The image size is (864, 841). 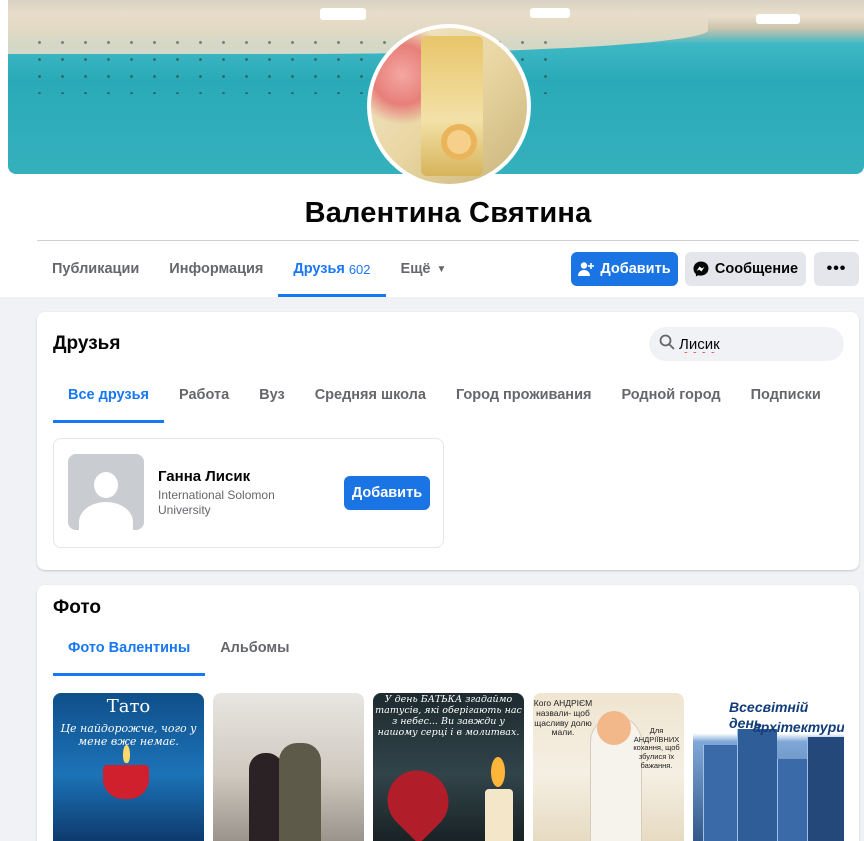 I want to click on profile-picture, so click(x=449, y=106).